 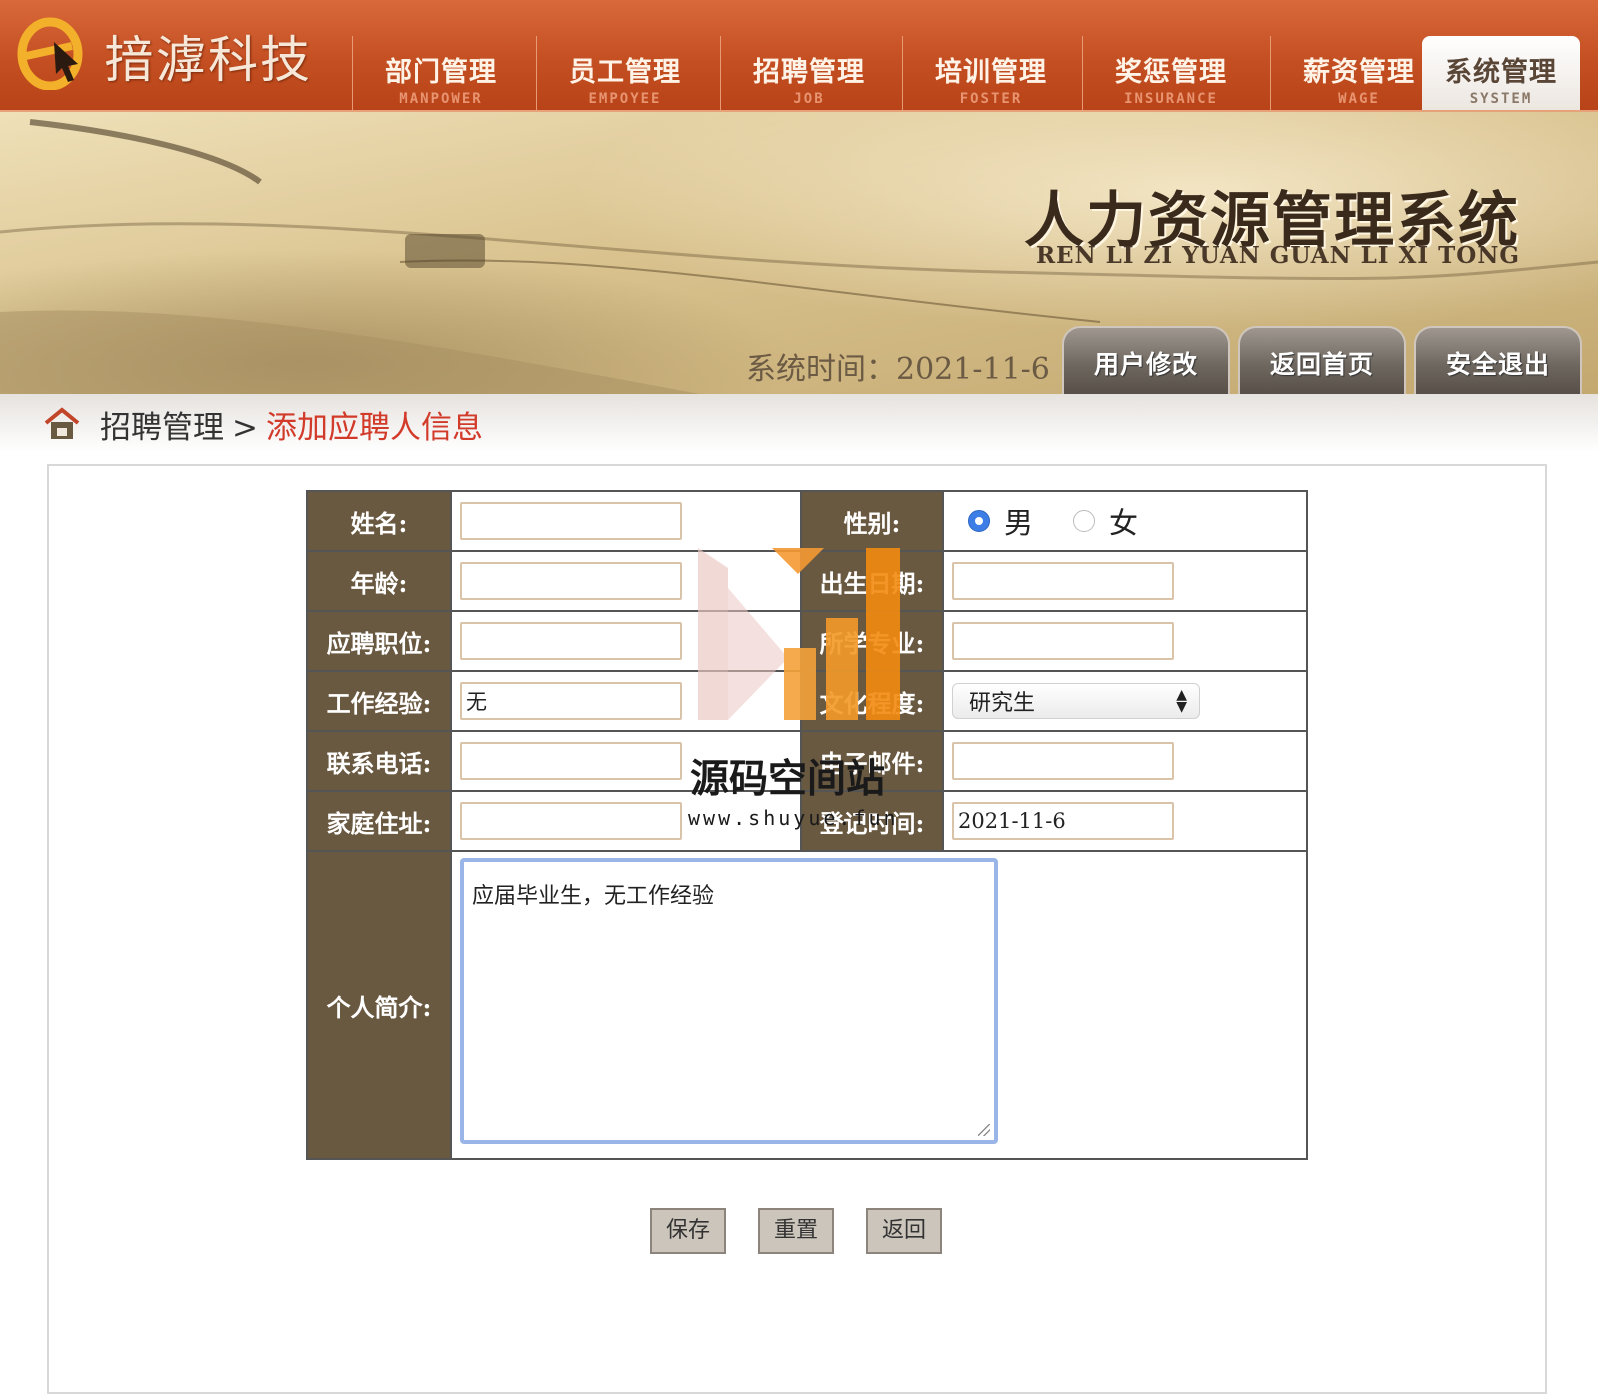 I want to click on nav-system: 系统管理 SYSTEM, so click(x=1501, y=73).